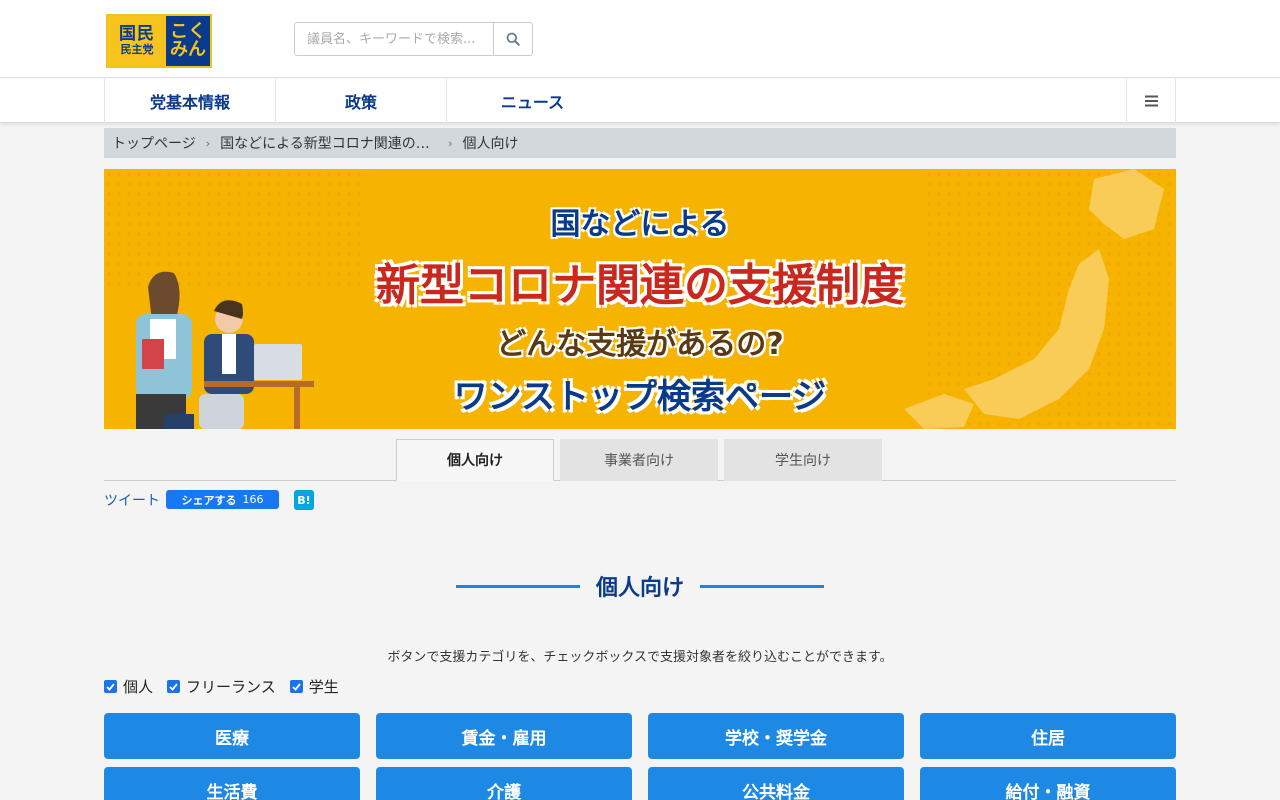  I want to click on search-box, so click(413, 39).